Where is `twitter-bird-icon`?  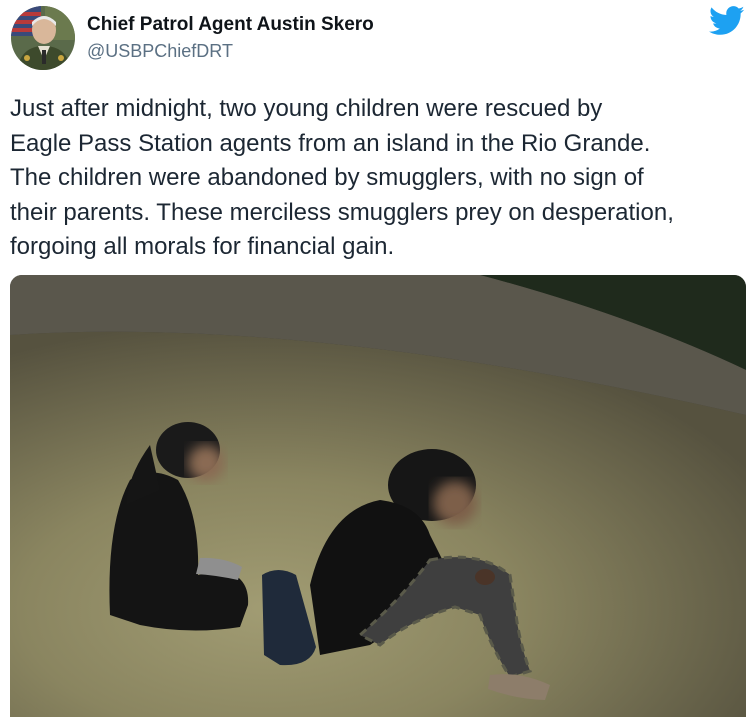 twitter-bird-icon is located at coordinates (727, 21).